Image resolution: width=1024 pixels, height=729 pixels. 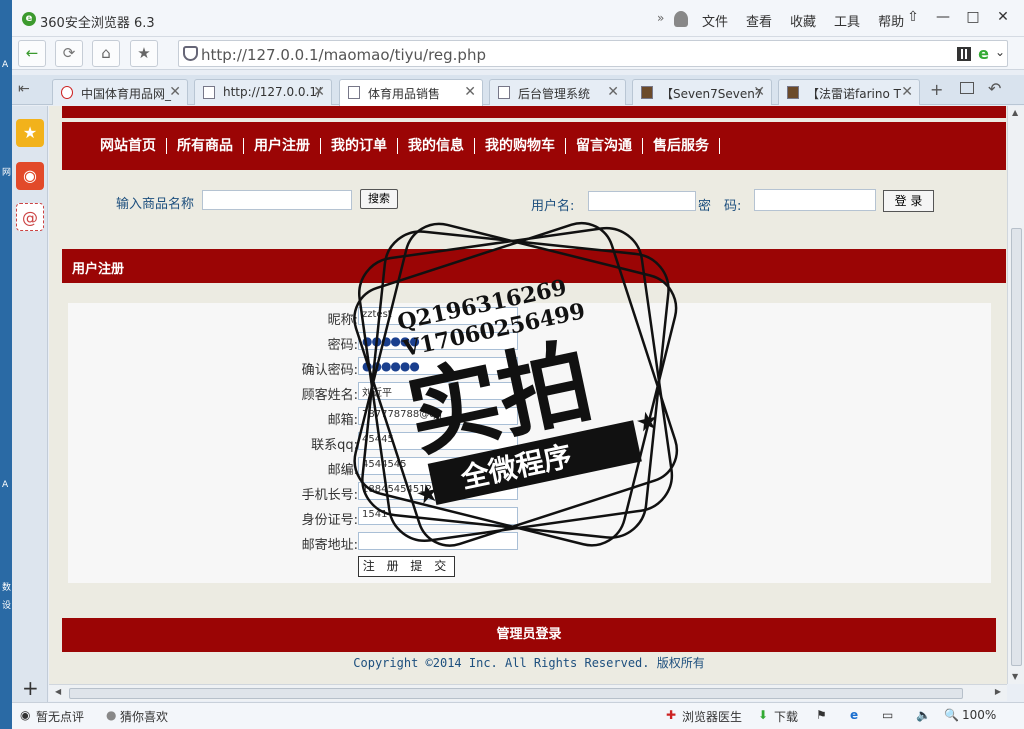 I want to click on zoom-level: 100%, so click(x=979, y=715).